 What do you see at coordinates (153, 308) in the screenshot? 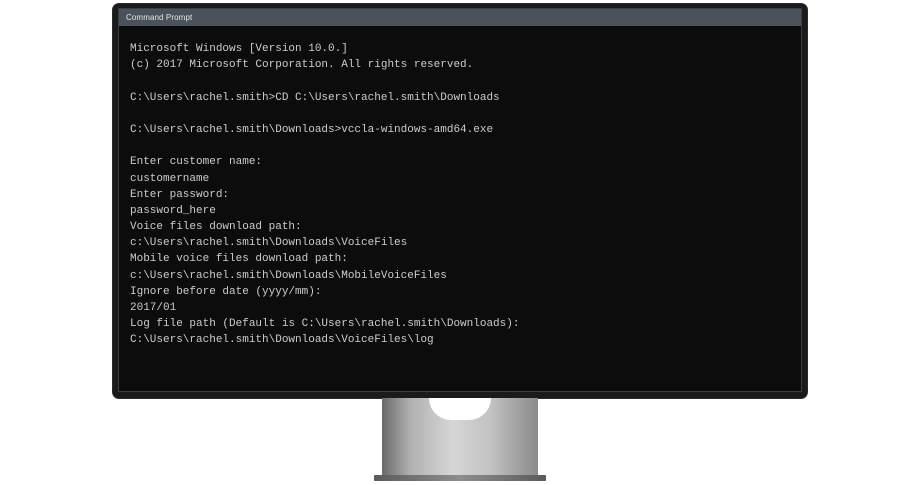
I see `console-line: 2017/01` at bounding box center [153, 308].